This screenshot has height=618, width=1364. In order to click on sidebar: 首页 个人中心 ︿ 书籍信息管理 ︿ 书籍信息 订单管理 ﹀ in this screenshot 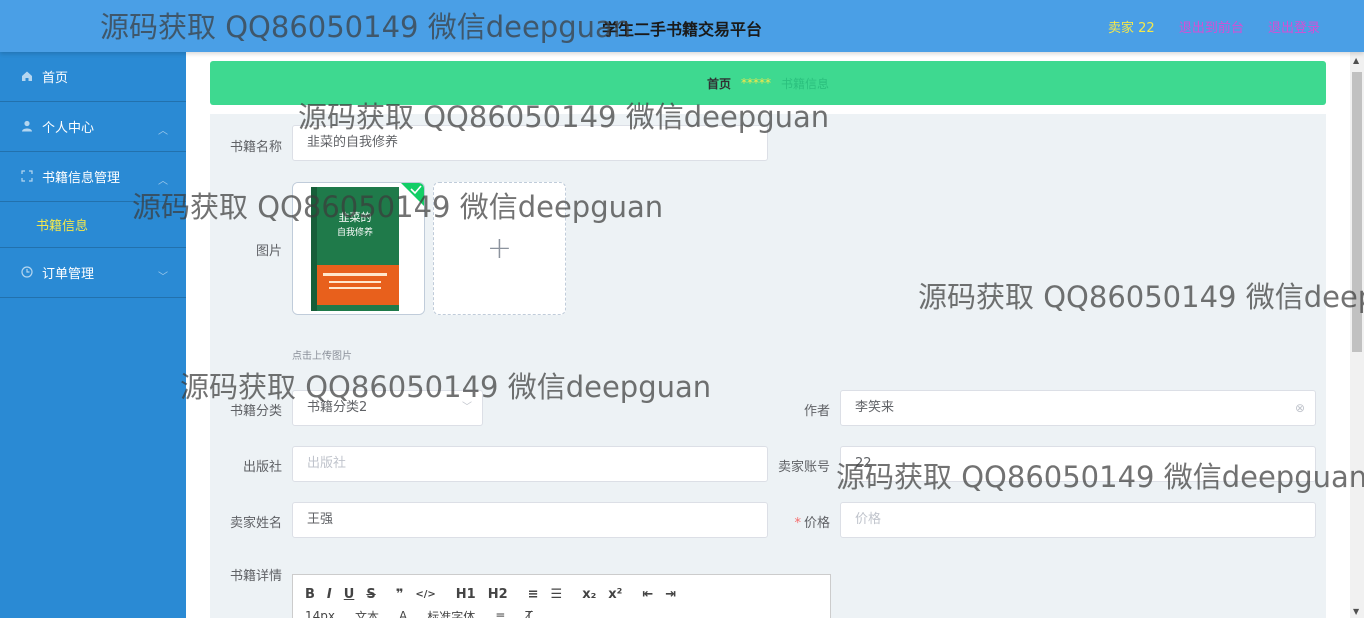, I will do `click(93, 335)`.